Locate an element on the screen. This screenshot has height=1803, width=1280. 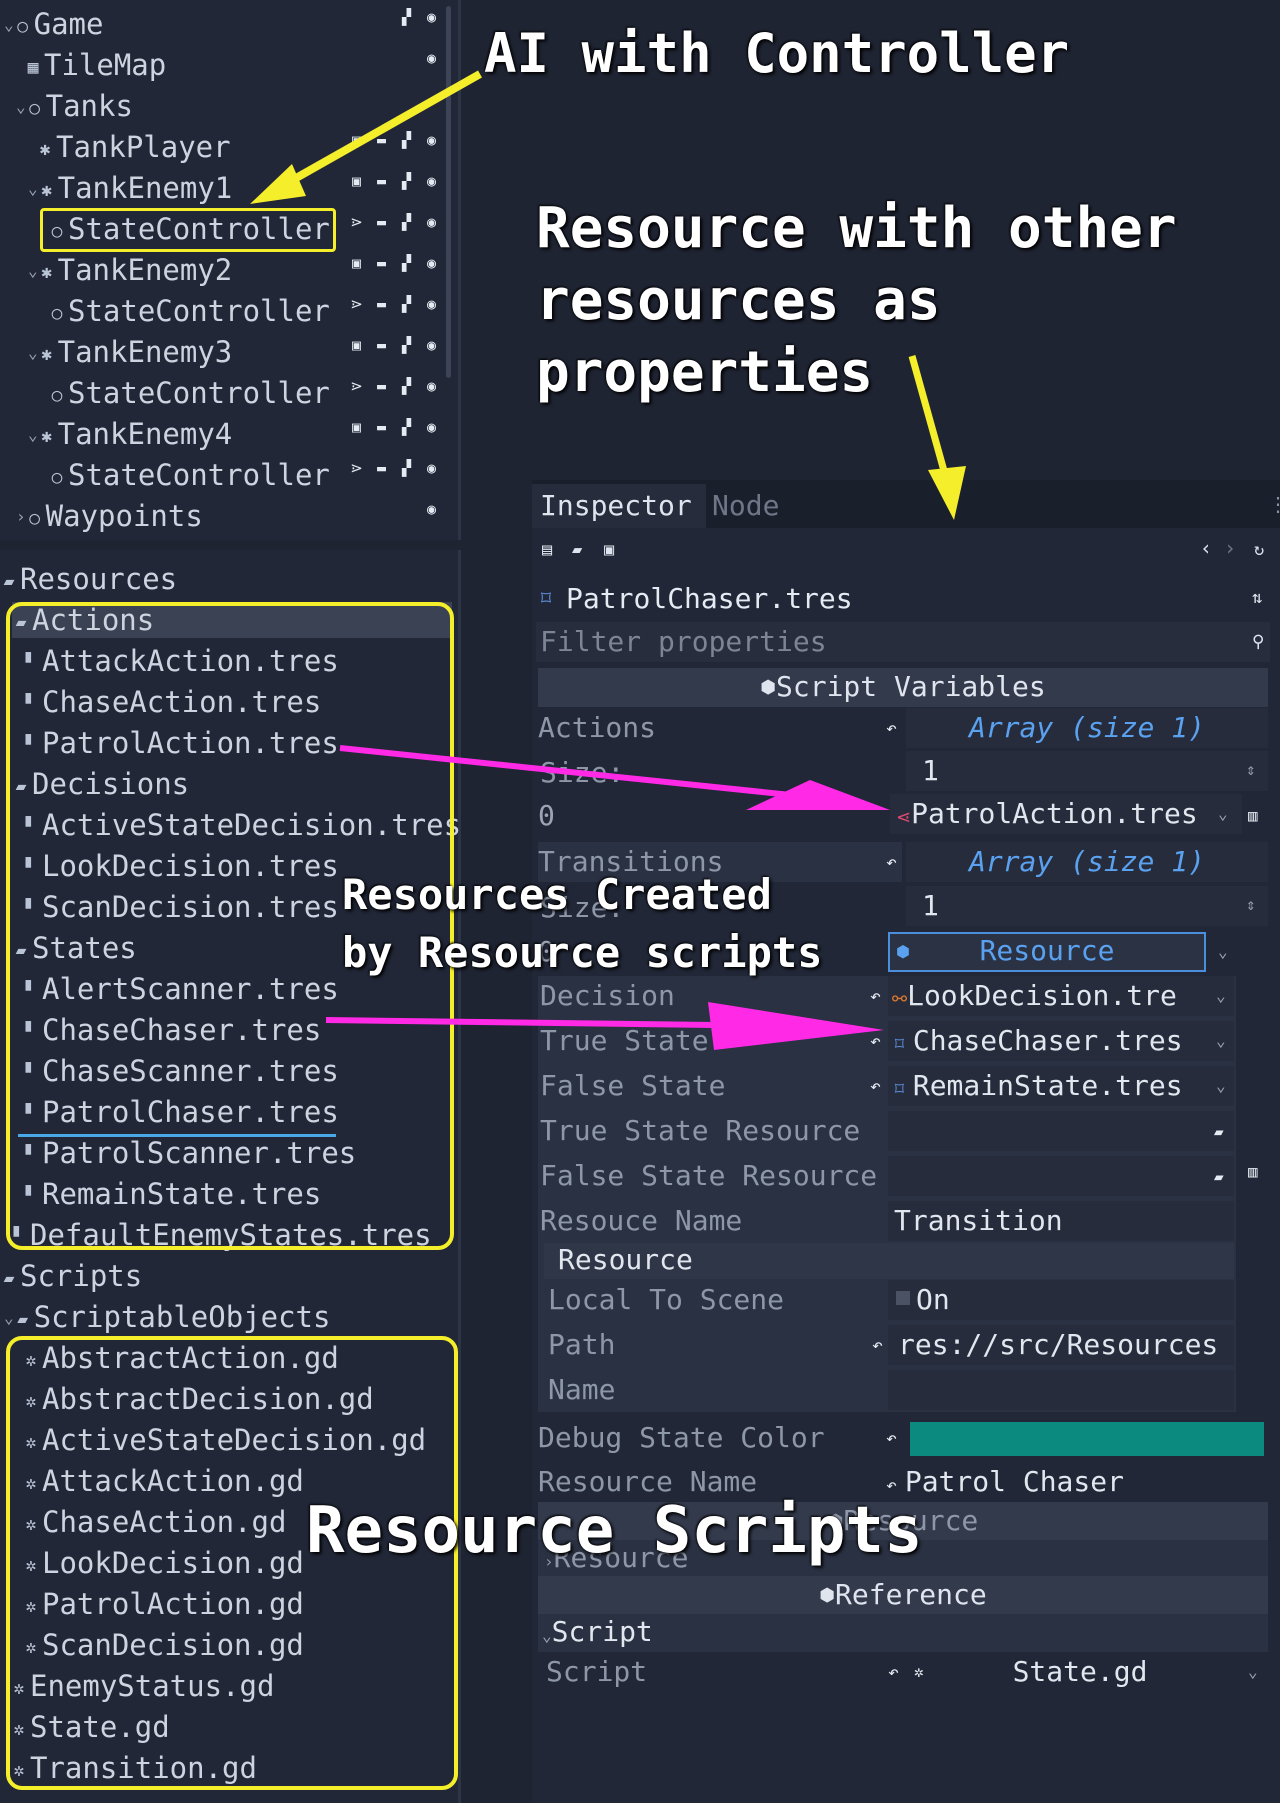
annotation-resource-props-2: resources as is located at coordinates (738, 300).